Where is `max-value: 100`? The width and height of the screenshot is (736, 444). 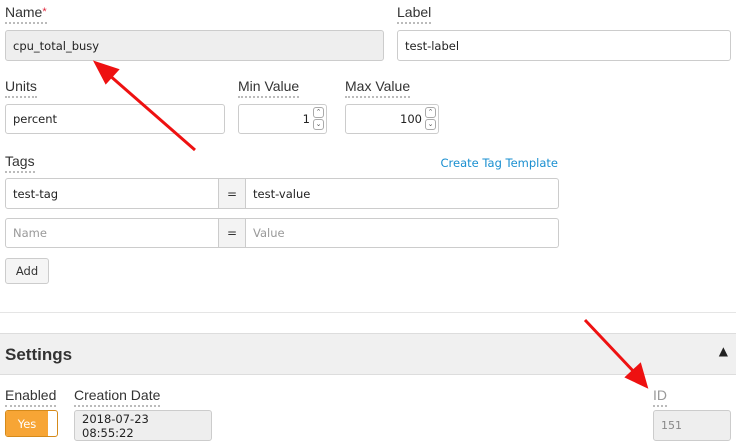
max-value: 100 is located at coordinates (411, 119).